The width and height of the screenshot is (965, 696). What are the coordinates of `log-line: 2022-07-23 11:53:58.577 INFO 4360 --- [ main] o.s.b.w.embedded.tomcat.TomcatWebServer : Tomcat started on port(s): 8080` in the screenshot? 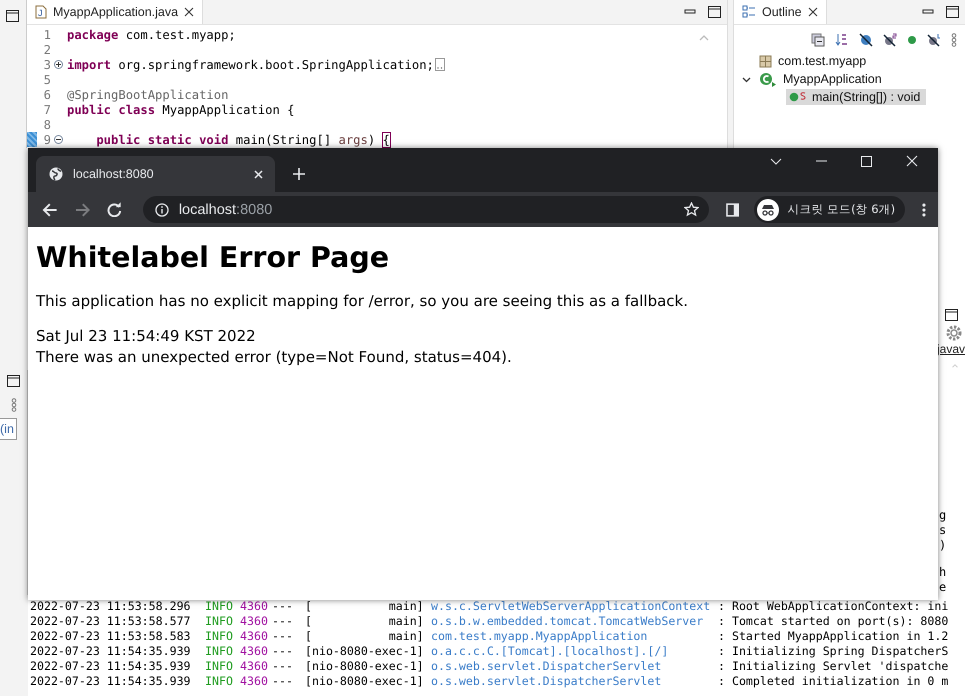 It's located at (489, 621).